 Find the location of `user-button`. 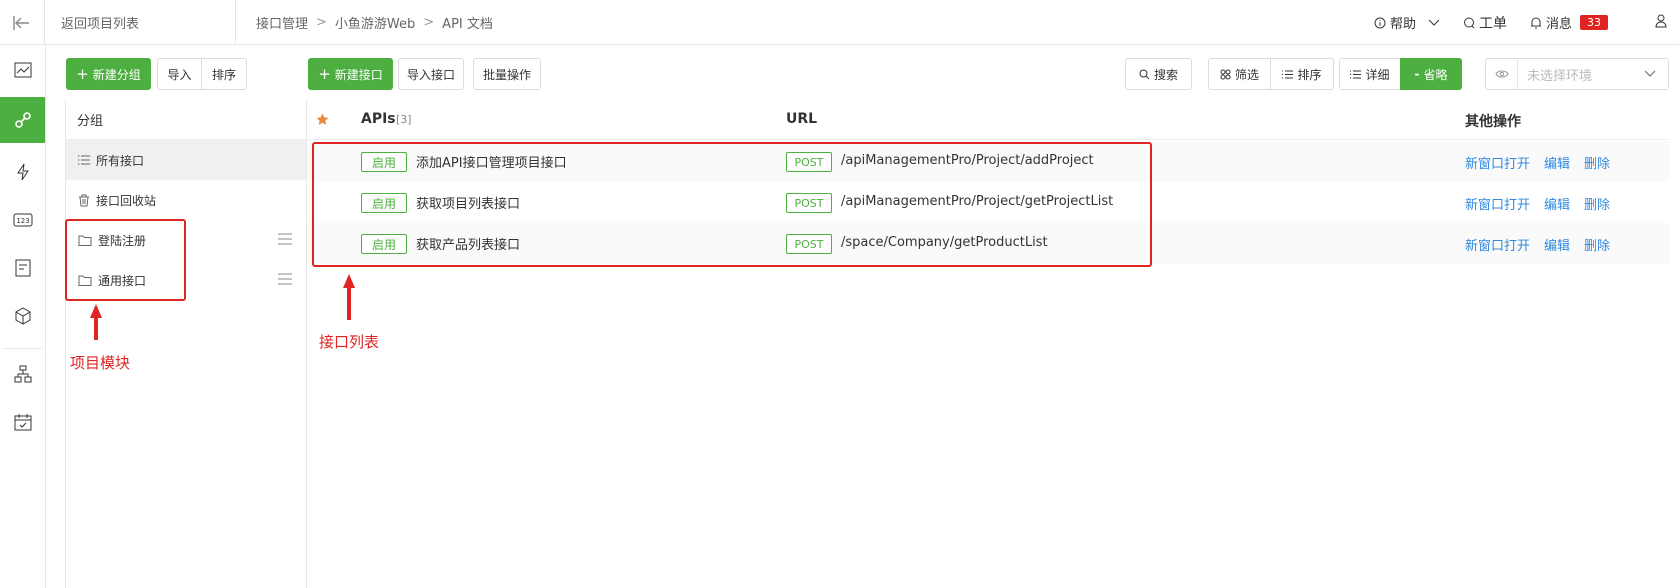

user-button is located at coordinates (1661, 21).